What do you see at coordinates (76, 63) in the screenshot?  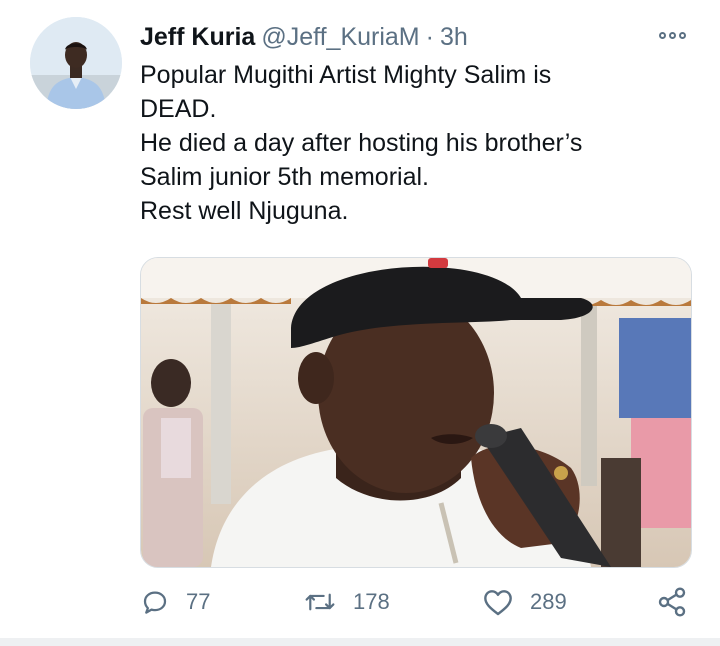 I see `avatar` at bounding box center [76, 63].